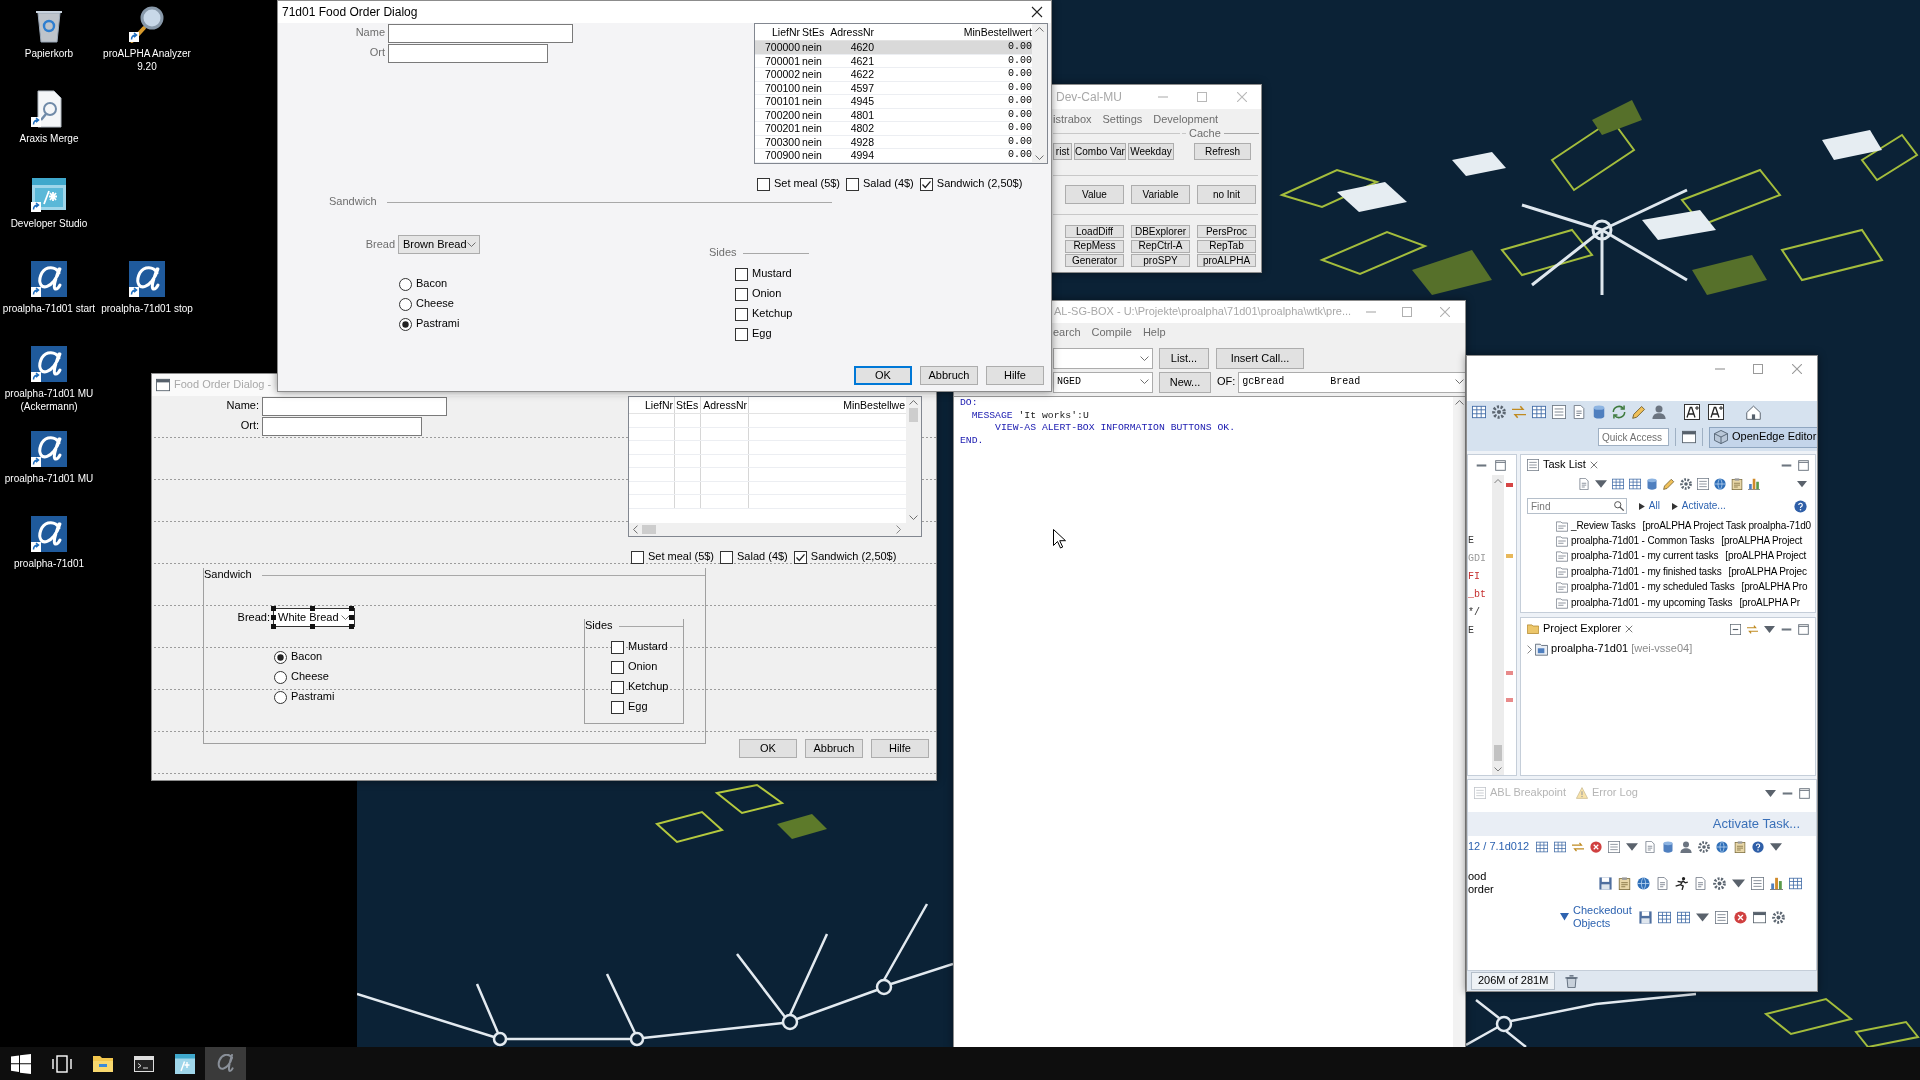  What do you see at coordinates (49, 32) in the screenshot?
I see `desktop-shortcut: Papierkorb` at bounding box center [49, 32].